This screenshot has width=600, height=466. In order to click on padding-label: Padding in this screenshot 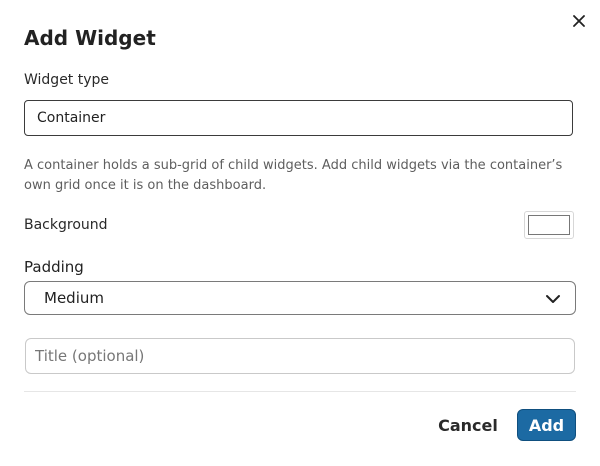, I will do `click(54, 267)`.